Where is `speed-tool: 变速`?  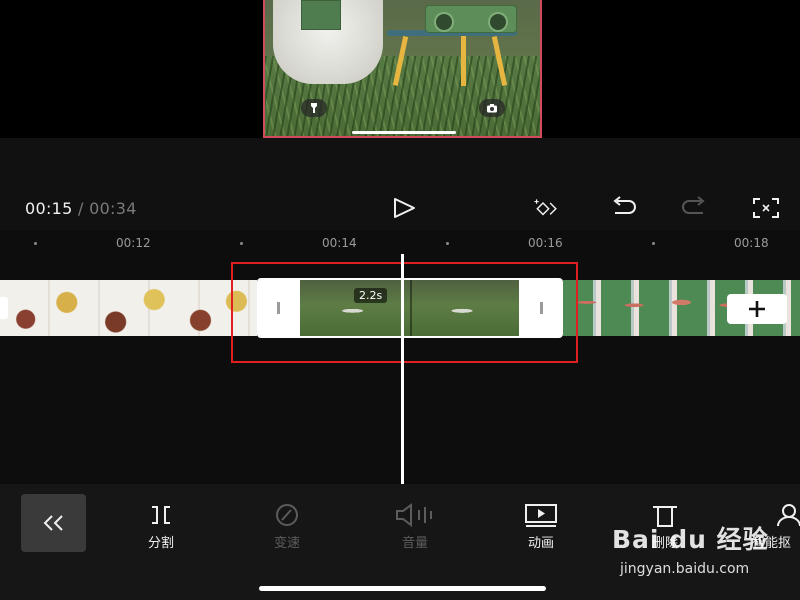
speed-tool: 变速 is located at coordinates (287, 530).